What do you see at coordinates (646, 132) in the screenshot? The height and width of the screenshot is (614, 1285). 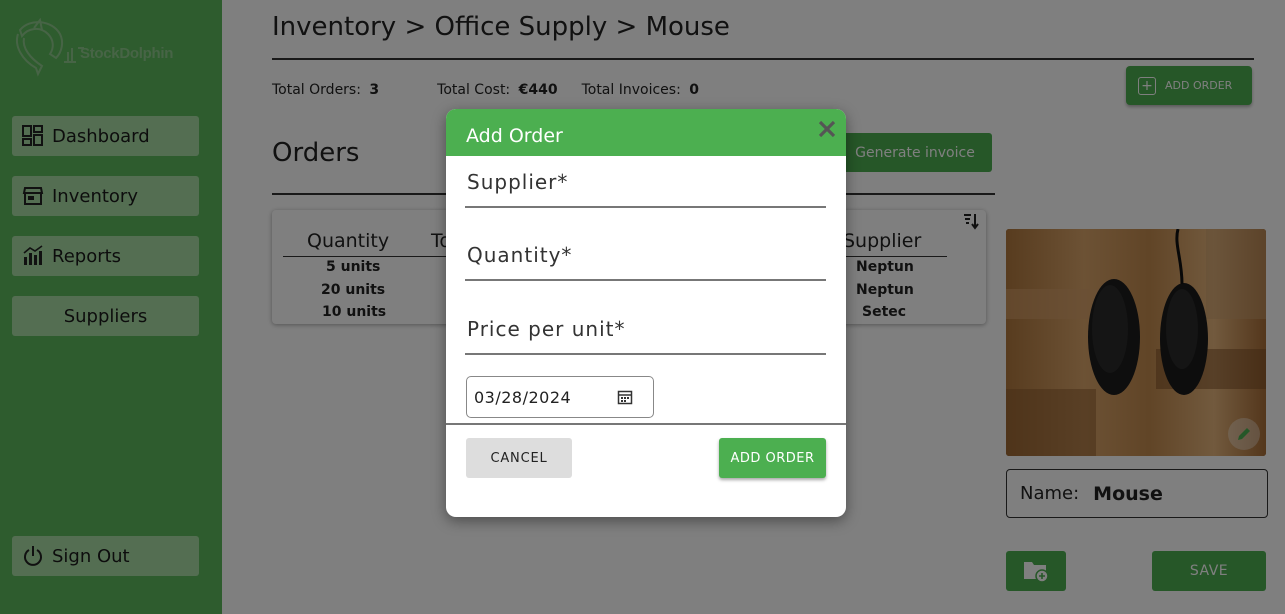 I see `dialog-header: Add Order` at bounding box center [646, 132].